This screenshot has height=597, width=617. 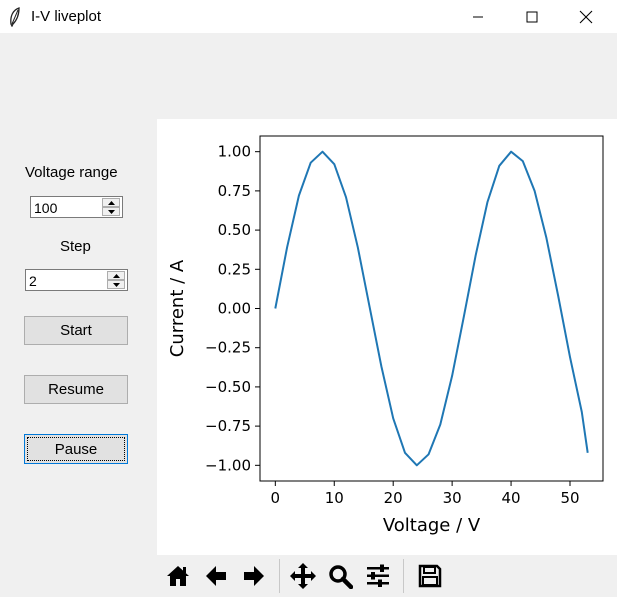 I want to click on start-button-label: Start, so click(x=76, y=330).